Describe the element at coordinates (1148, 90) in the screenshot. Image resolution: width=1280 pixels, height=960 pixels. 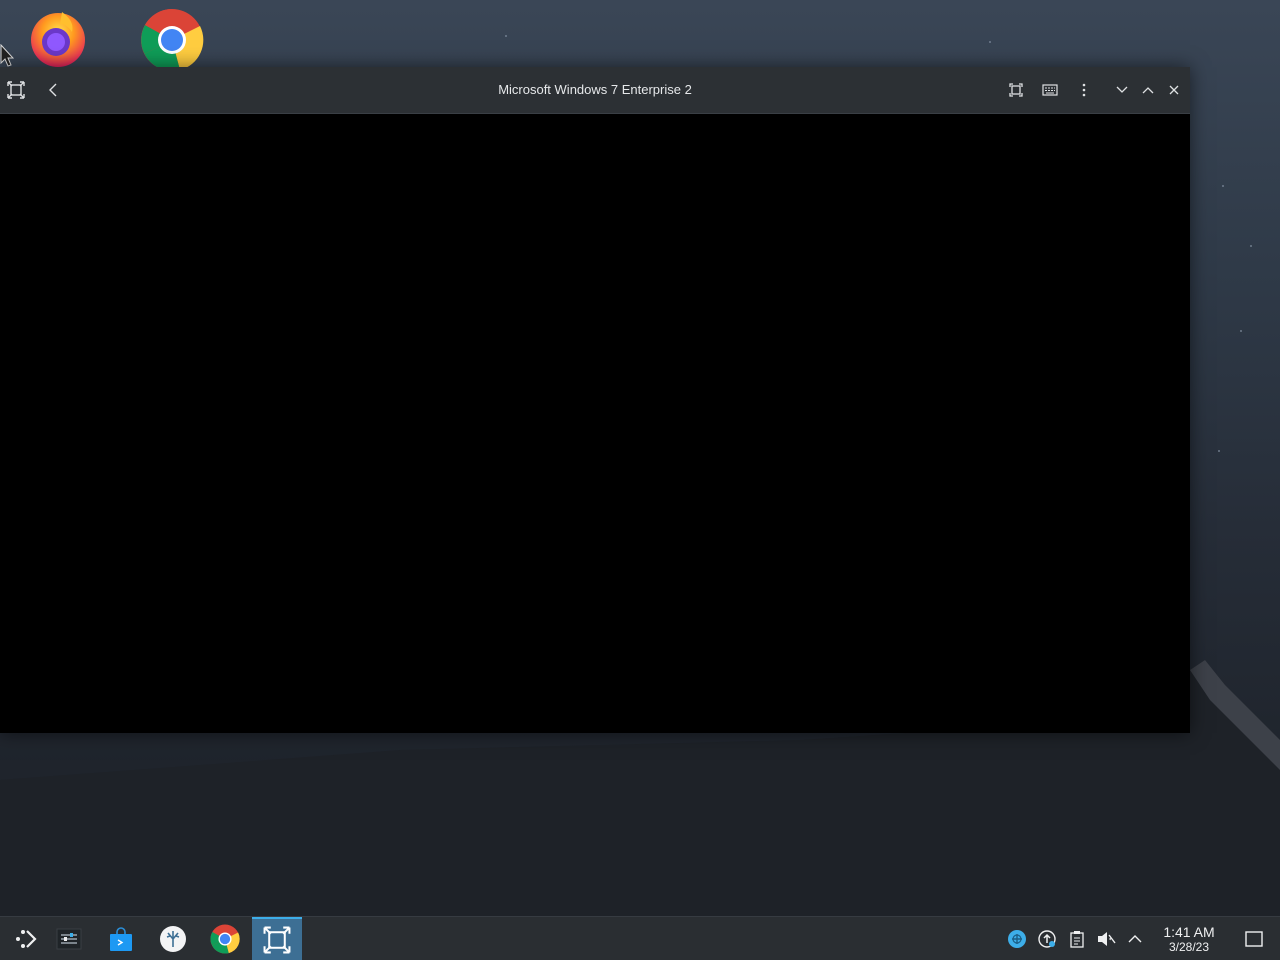
I see `maximize-icon` at that location.